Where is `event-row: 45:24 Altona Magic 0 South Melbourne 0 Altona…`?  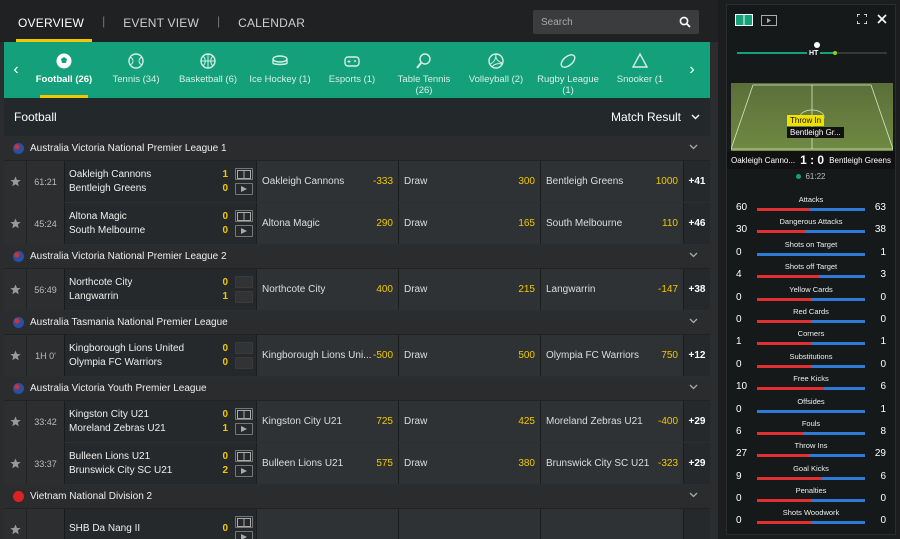 event-row: 45:24 Altona Magic 0 South Melbourne 0 Altona… is located at coordinates (357, 224).